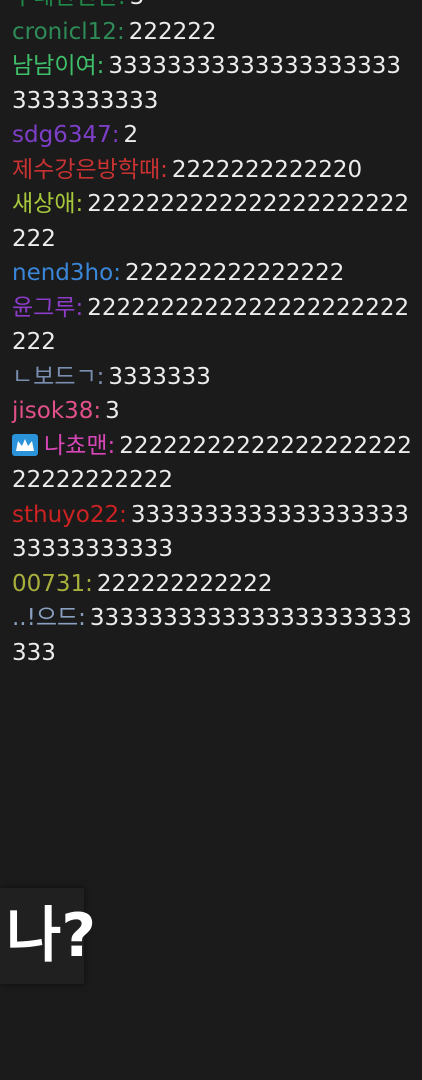 Image resolution: width=422 pixels, height=1080 pixels. Describe the element at coordinates (25, 444) in the screenshot. I see `crown-icon` at that location.